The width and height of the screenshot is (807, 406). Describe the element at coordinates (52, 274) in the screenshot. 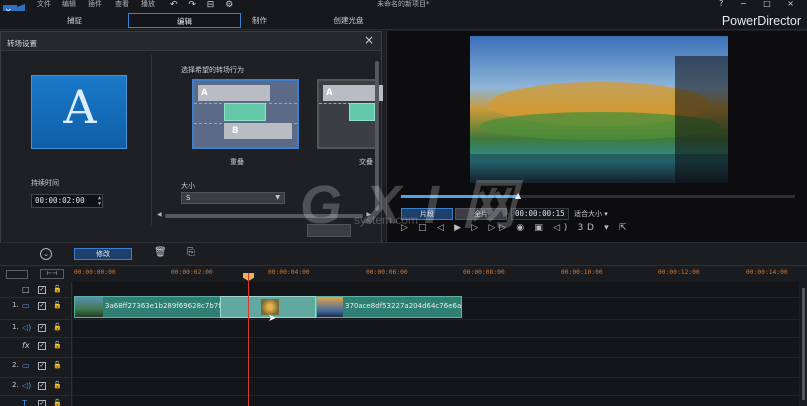

I see `fit-timeline-button: ⊢⊣` at that location.